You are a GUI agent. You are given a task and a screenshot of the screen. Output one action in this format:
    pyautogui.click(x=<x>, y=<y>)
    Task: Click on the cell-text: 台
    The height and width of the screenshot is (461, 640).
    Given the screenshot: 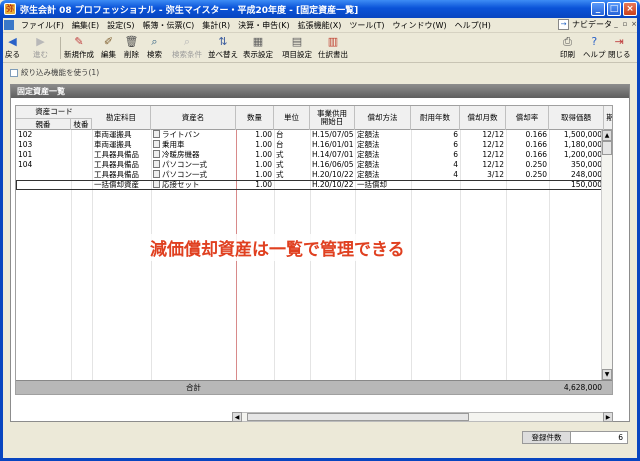 What is the action you would take?
    pyautogui.click(x=280, y=134)
    